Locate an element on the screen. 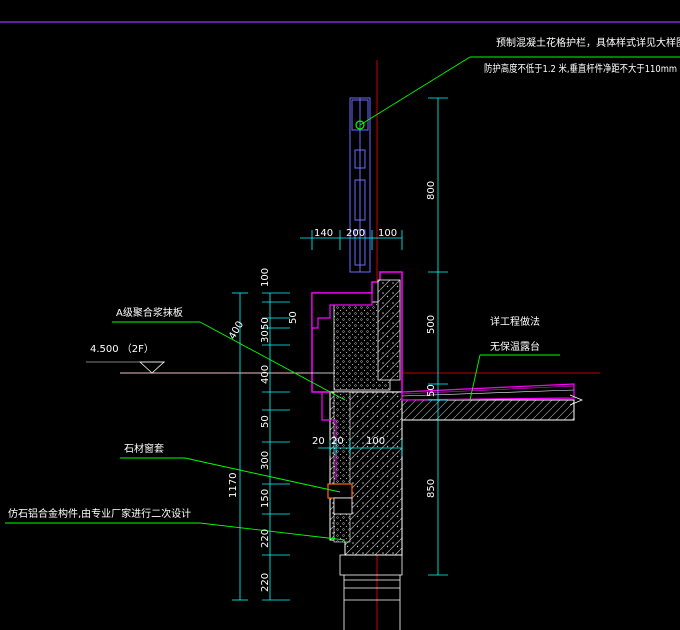 This screenshot has width=680, height=630. dim-left-150: 150 is located at coordinates (265, 498).